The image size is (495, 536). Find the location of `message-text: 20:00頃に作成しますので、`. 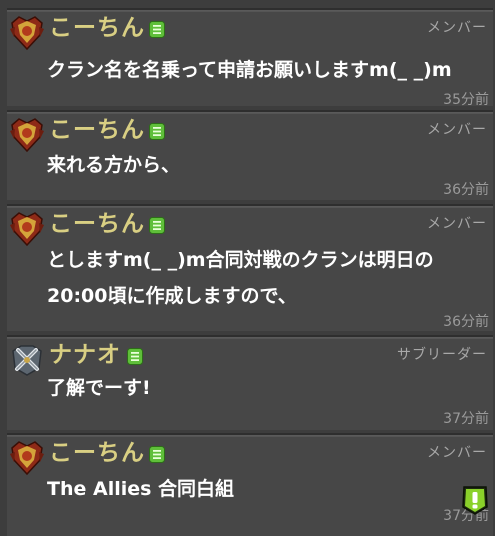

message-text: 20:00頃に作成しますので、 is located at coordinates (172, 296).